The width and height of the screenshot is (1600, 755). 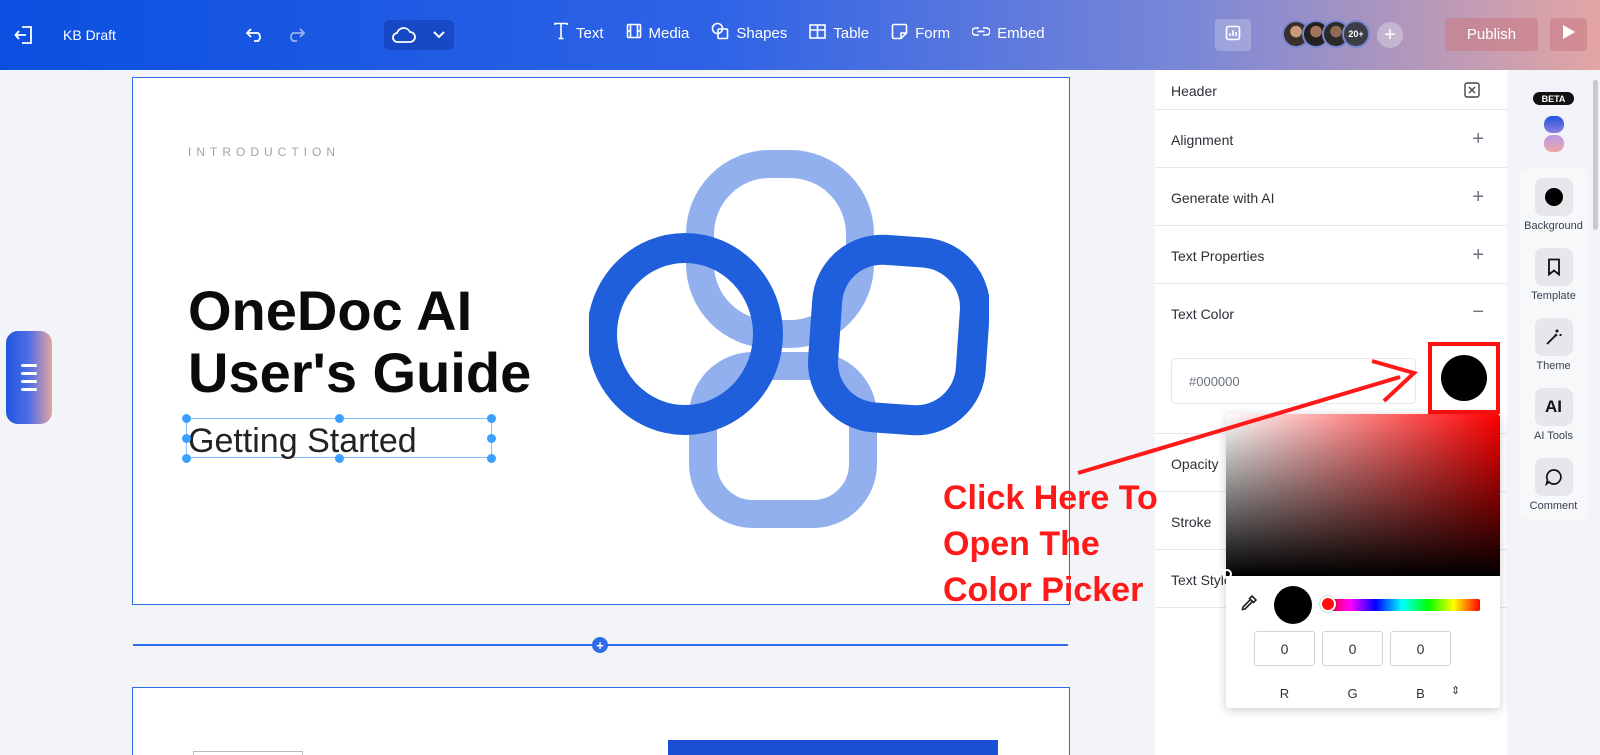 I want to click on media-tool-button: Media, so click(x=658, y=33).